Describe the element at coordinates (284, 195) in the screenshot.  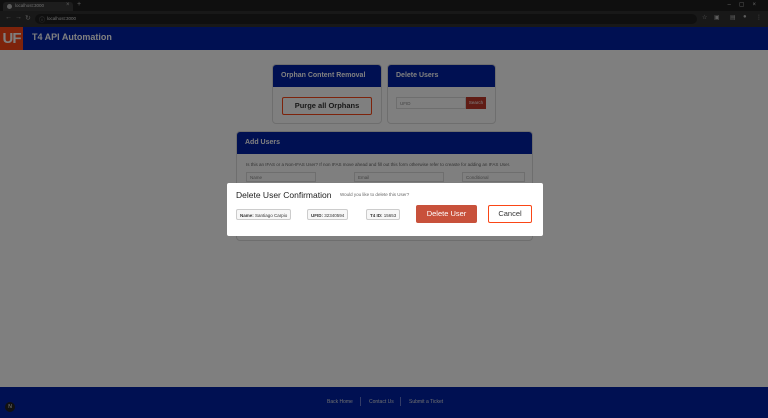
I see `modal-title: Delete User Confirmation` at that location.